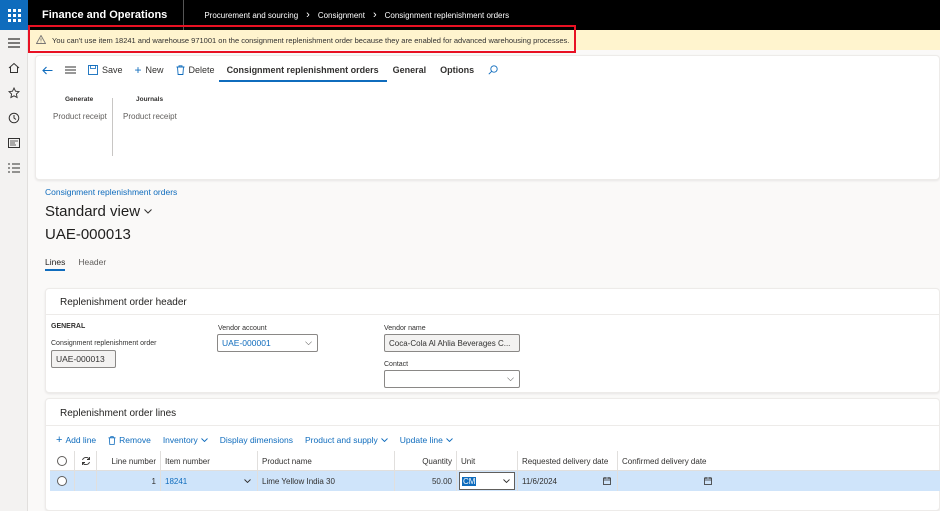 This screenshot has width=940, height=511. I want to click on product-and-supply-label: Product and supply, so click(341, 440).